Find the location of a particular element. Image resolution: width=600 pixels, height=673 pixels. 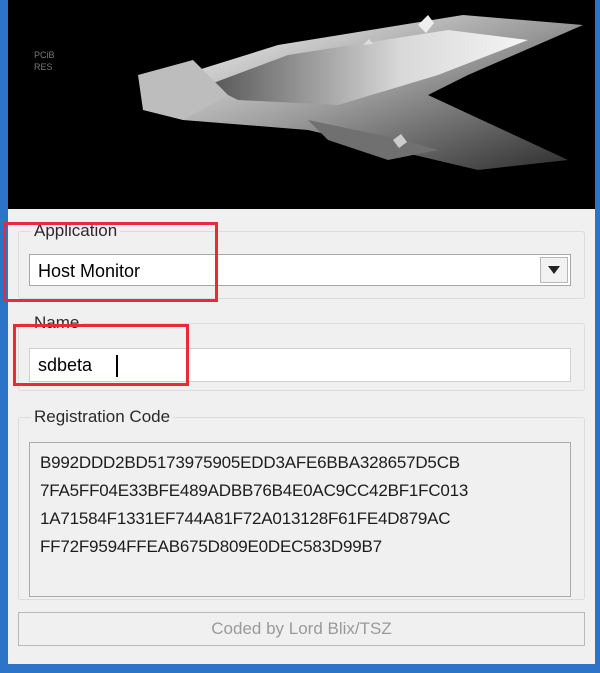

chevron-down-icon is located at coordinates (554, 270).